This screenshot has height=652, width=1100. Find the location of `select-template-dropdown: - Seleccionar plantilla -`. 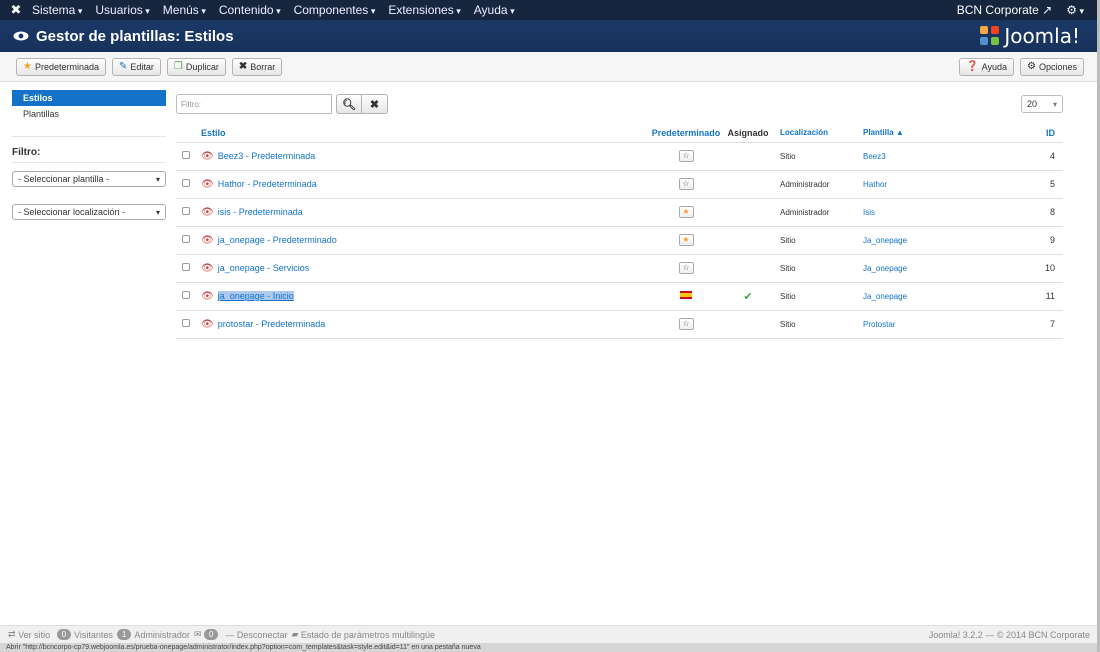

select-template-dropdown: - Seleccionar plantilla - is located at coordinates (89, 179).